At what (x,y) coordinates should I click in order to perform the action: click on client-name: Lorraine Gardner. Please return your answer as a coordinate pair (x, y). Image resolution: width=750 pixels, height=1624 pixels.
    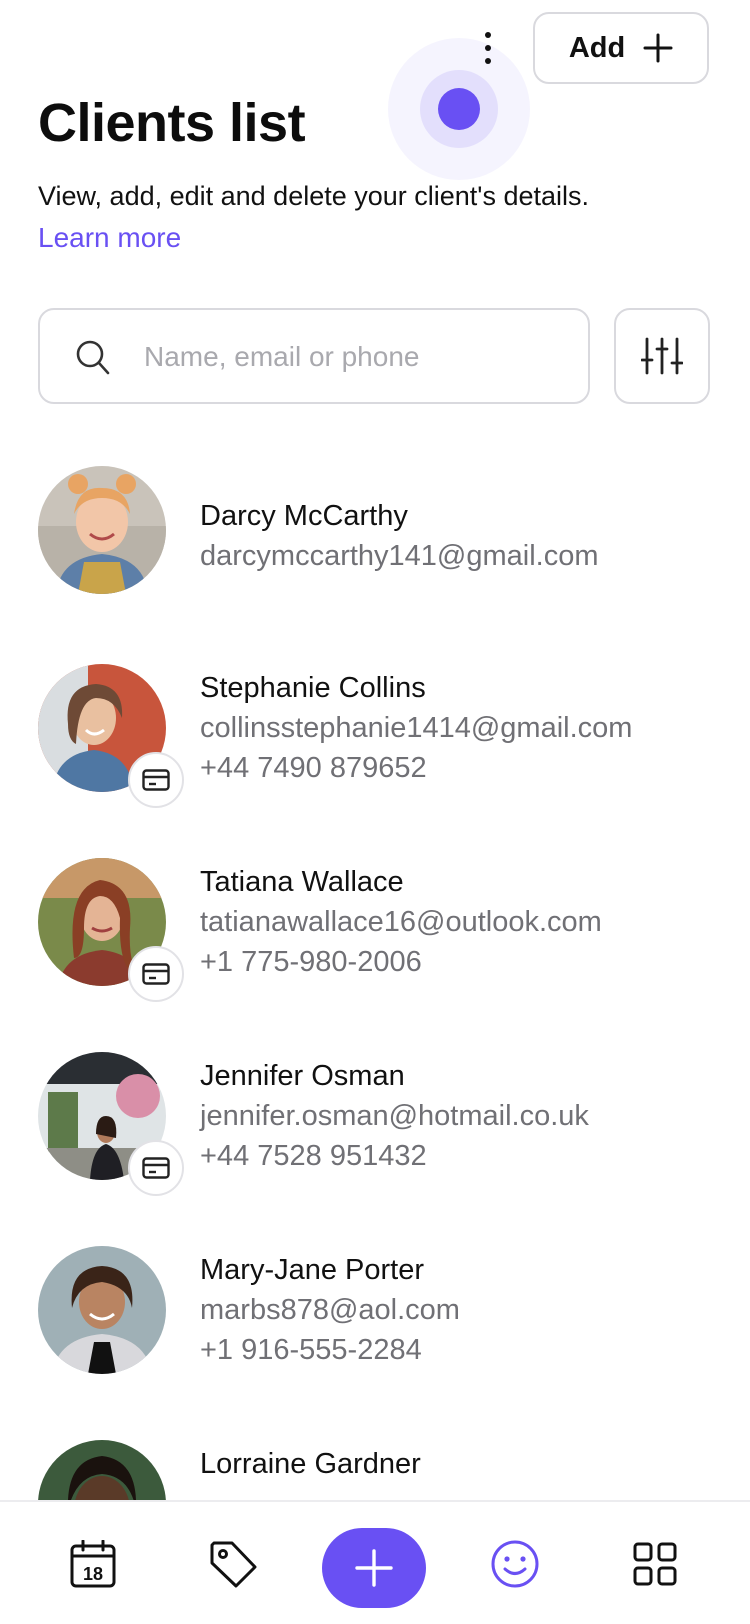
    Looking at the image, I should click on (310, 1464).